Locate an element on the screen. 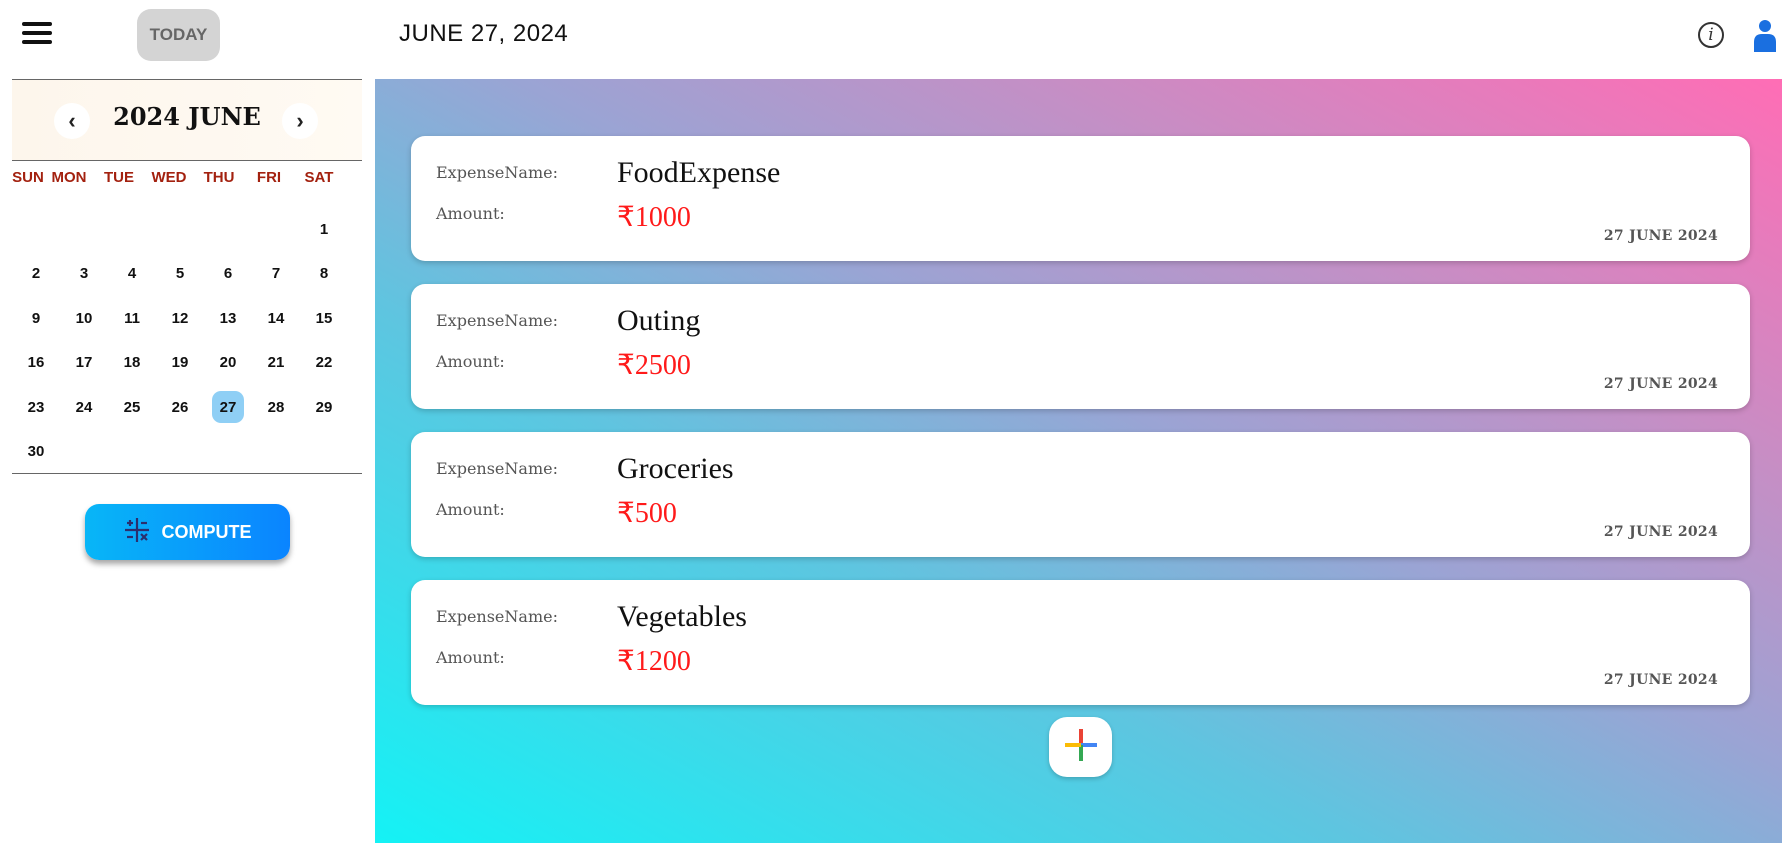 The image size is (1782, 843). weekday-label: THU is located at coordinates (219, 177).